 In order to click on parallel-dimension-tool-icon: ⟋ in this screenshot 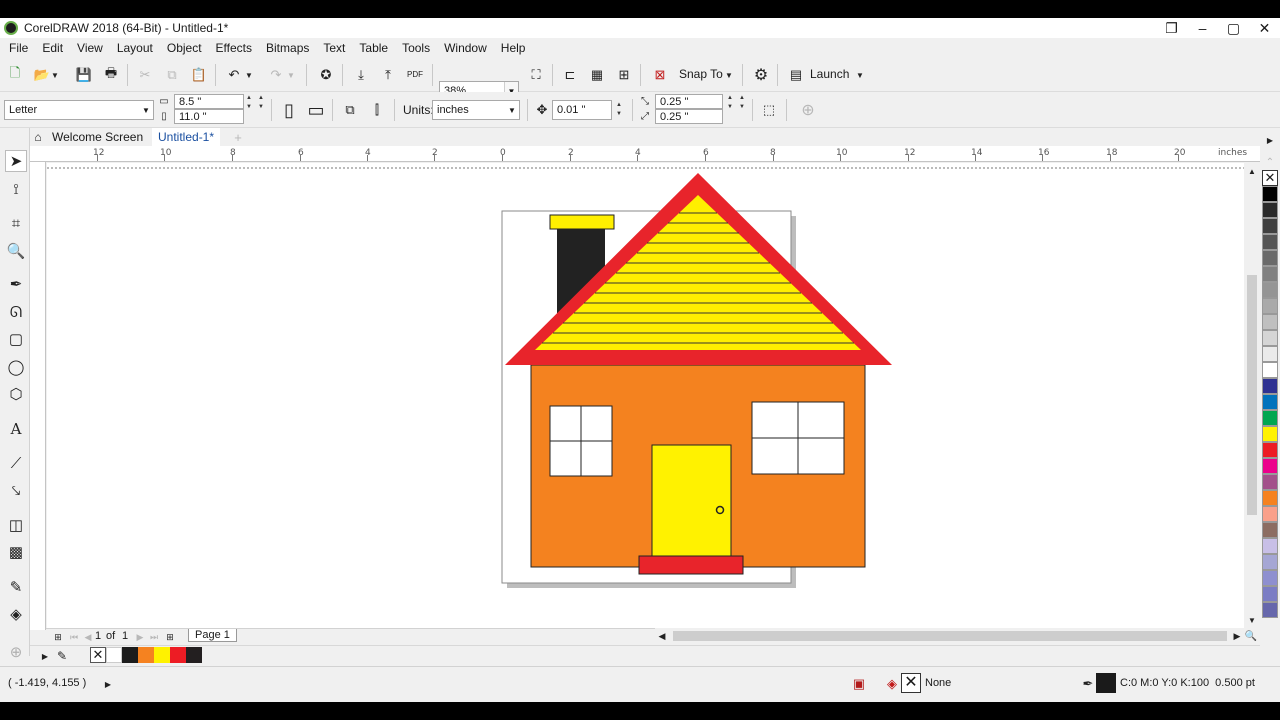, I will do `click(16, 463)`.